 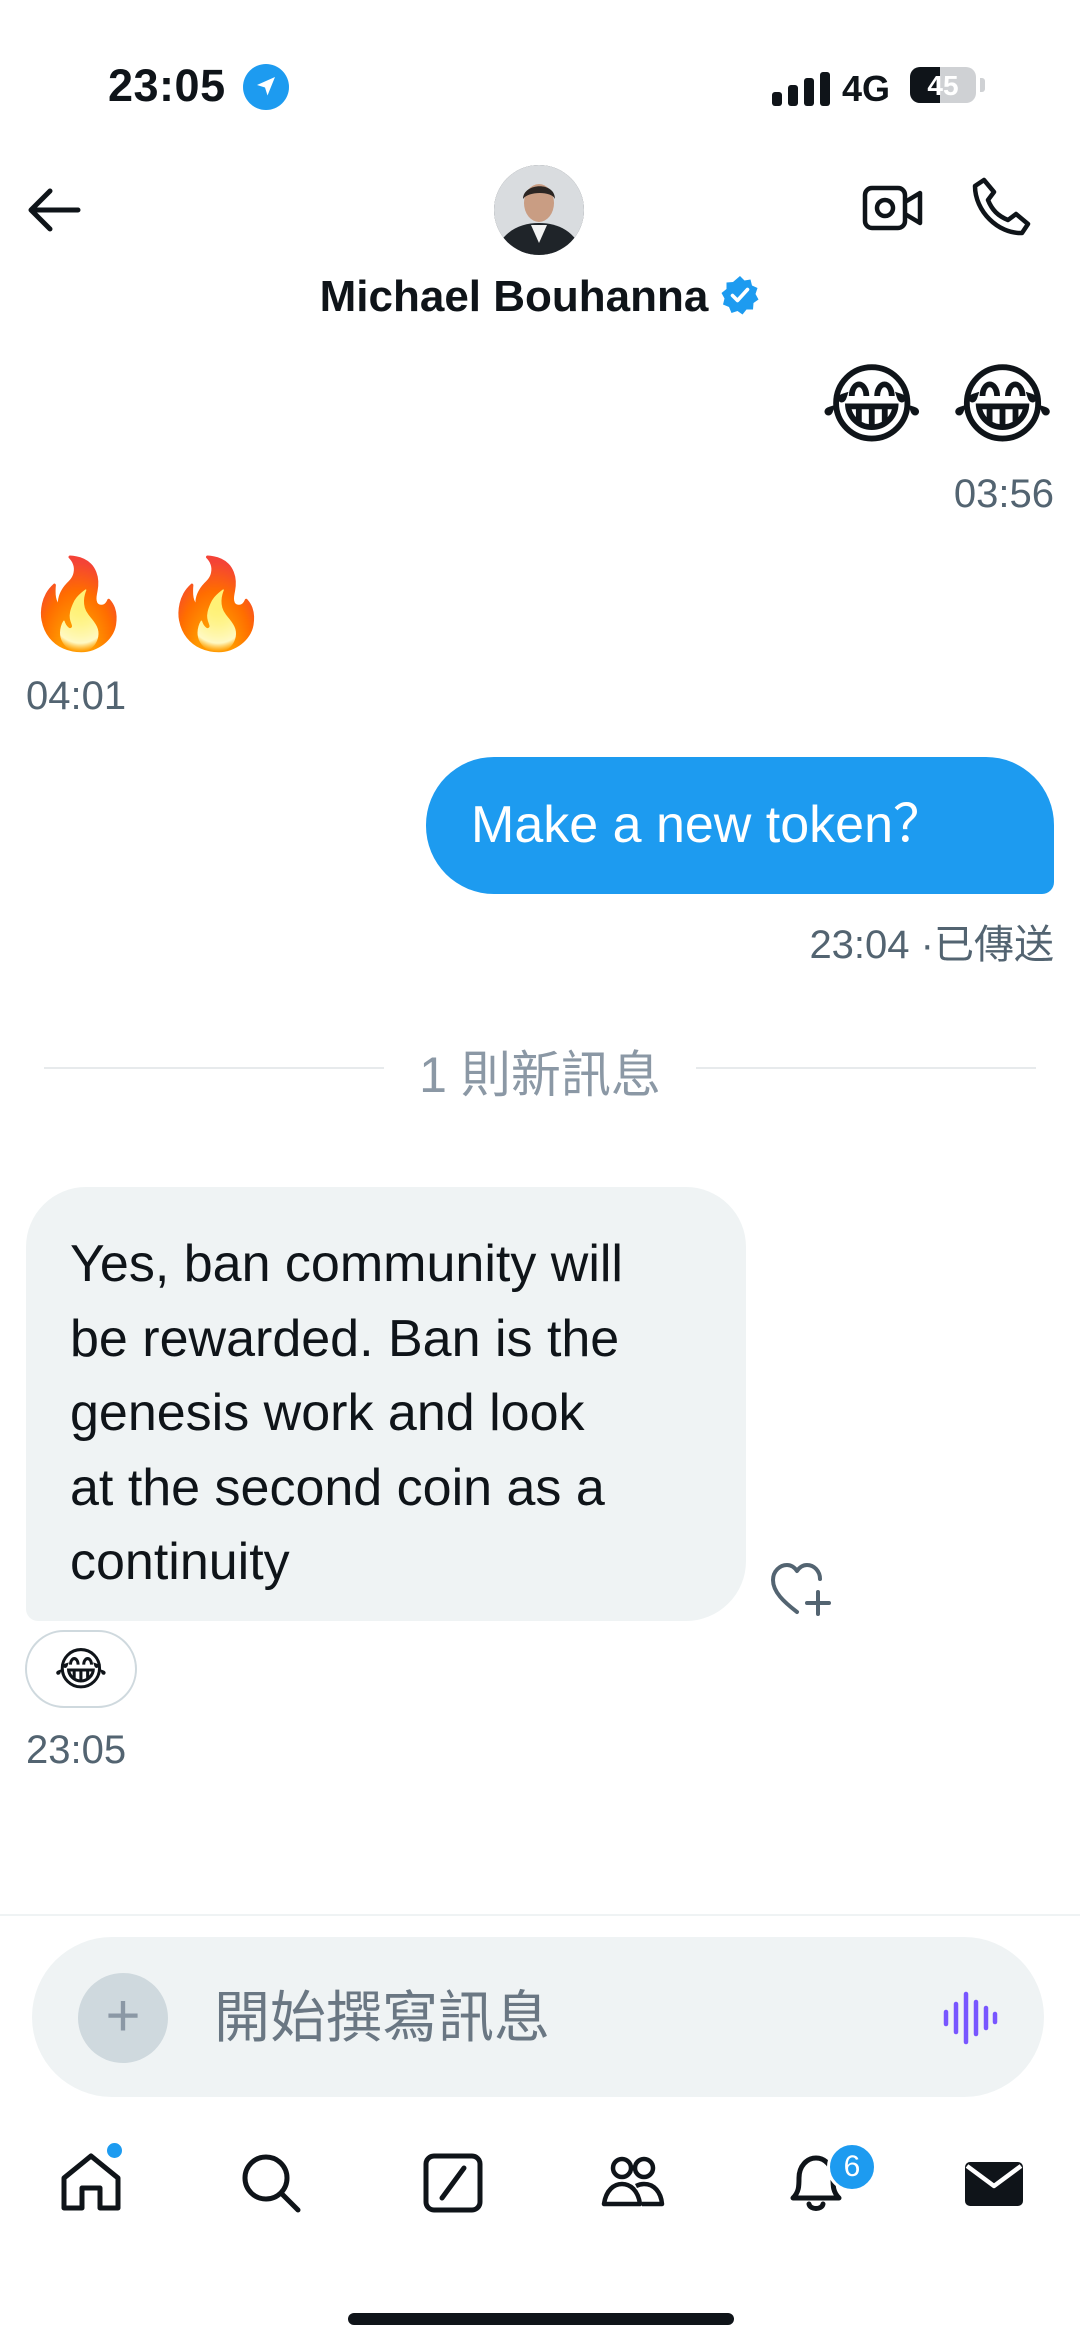 I want to click on message-text-line: genesis work and look, so click(x=327, y=1413).